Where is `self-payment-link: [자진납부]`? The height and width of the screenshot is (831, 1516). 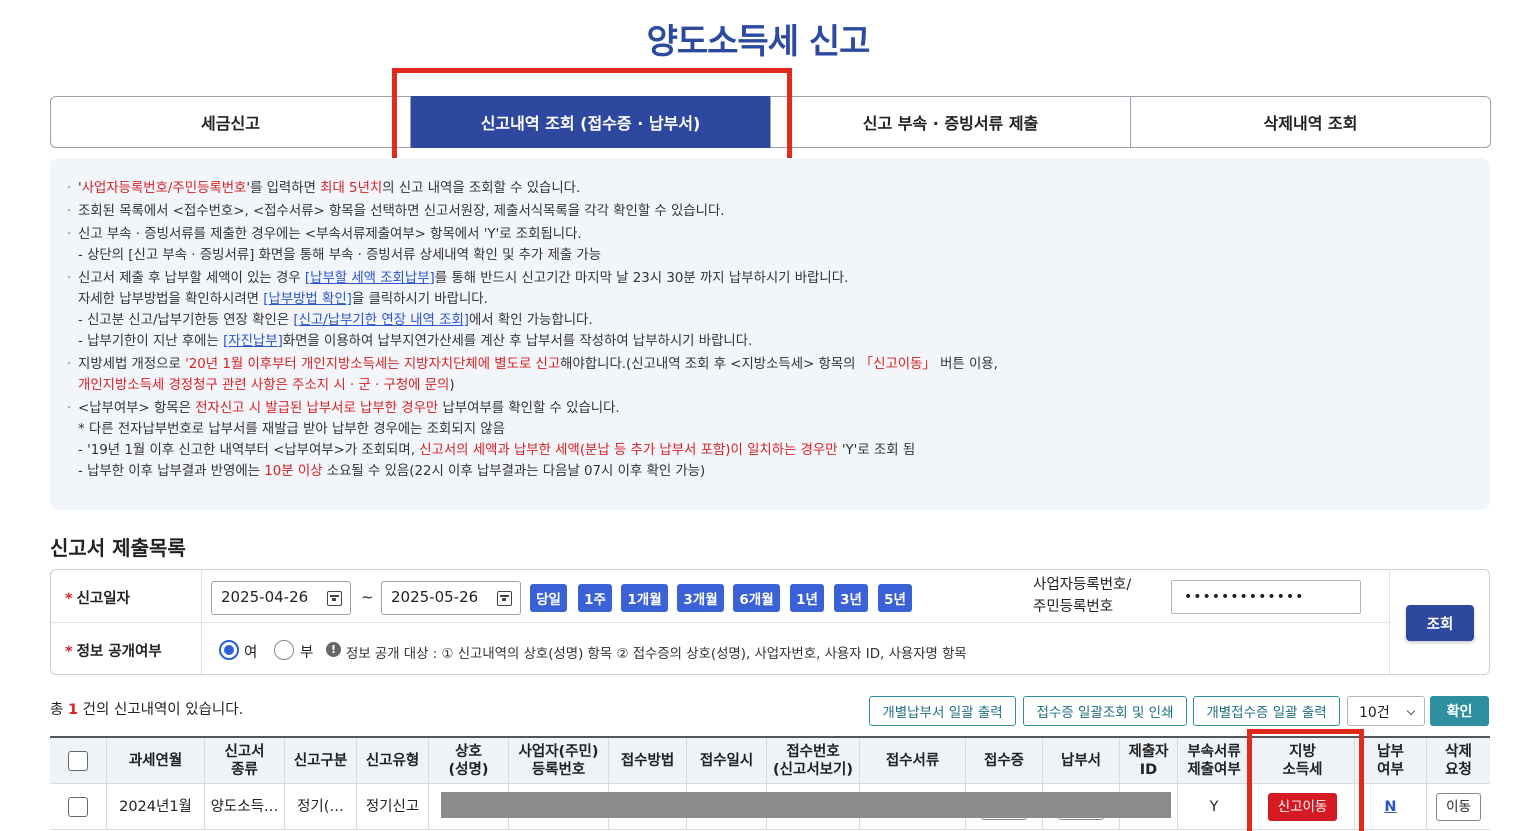
self-payment-link: [자진납부] is located at coordinates (253, 341).